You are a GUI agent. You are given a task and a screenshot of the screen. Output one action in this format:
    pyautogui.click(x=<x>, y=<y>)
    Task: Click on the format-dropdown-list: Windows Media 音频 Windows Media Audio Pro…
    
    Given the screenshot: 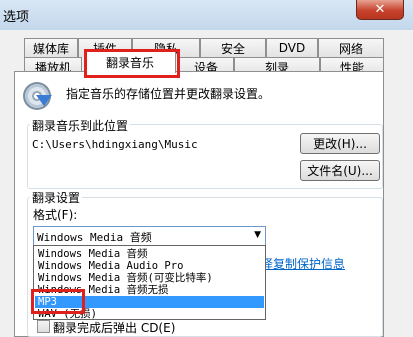 What is the action you would take?
    pyautogui.click(x=149, y=282)
    